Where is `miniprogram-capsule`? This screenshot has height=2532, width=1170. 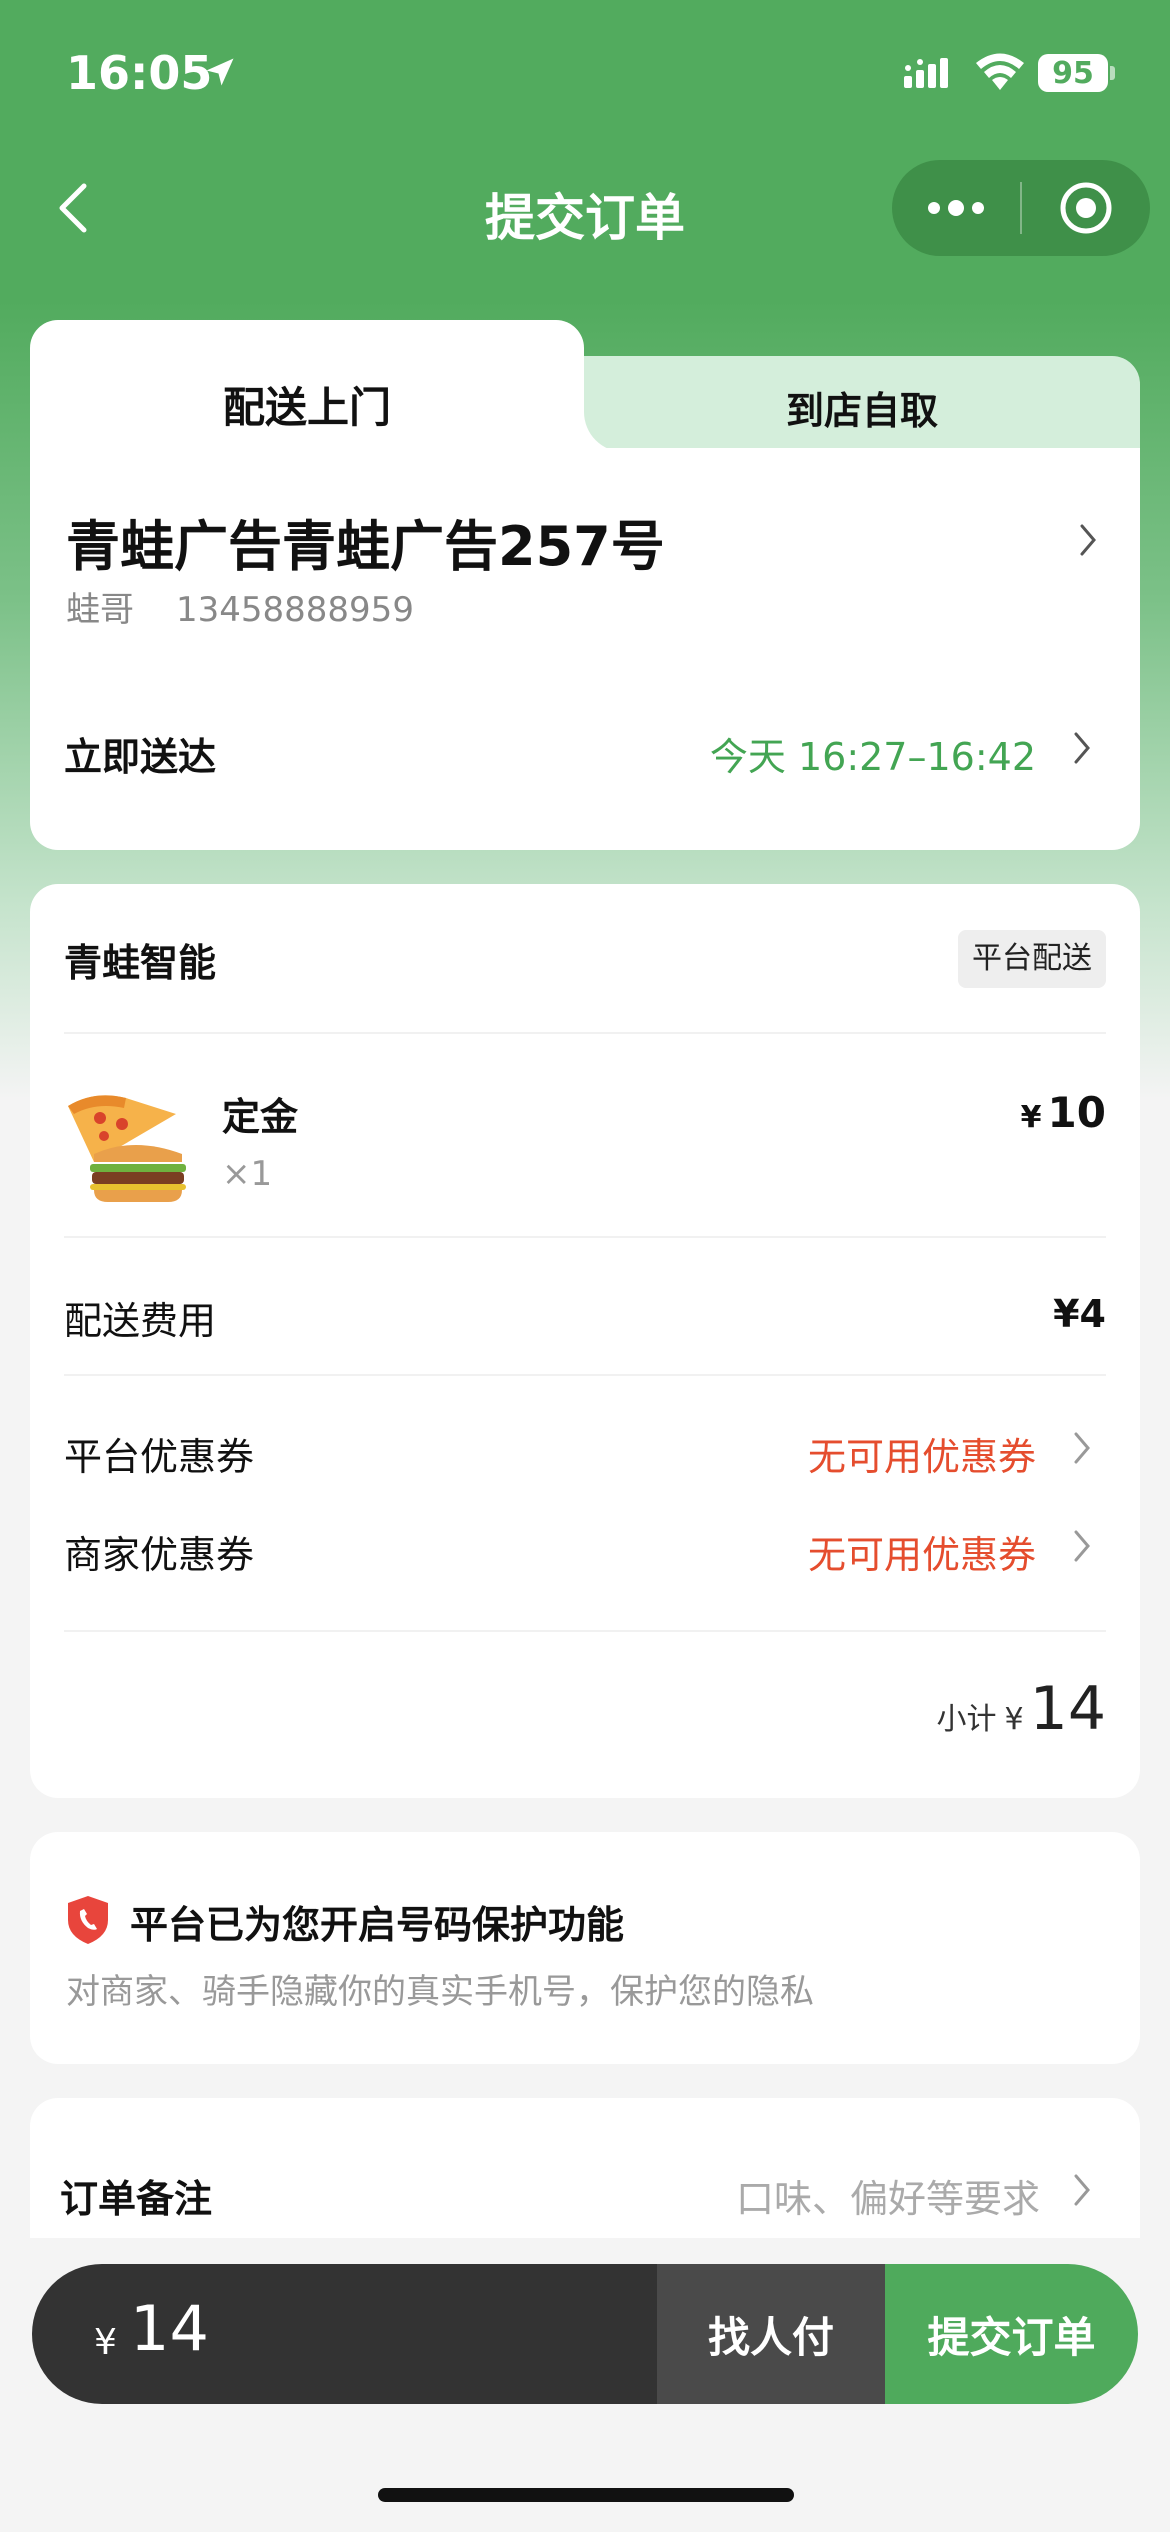 miniprogram-capsule is located at coordinates (1021, 208).